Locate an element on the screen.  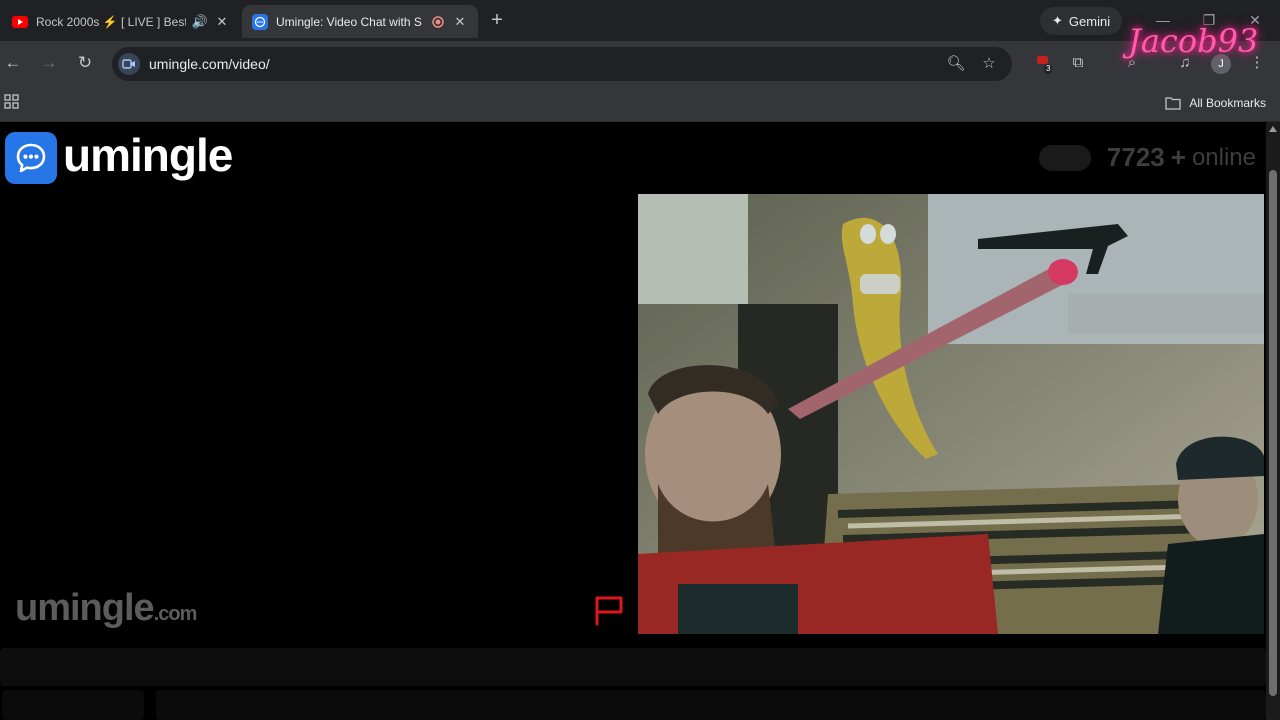
extensions-puzzle-icon: ⧉ is located at coordinates (1078, 63).